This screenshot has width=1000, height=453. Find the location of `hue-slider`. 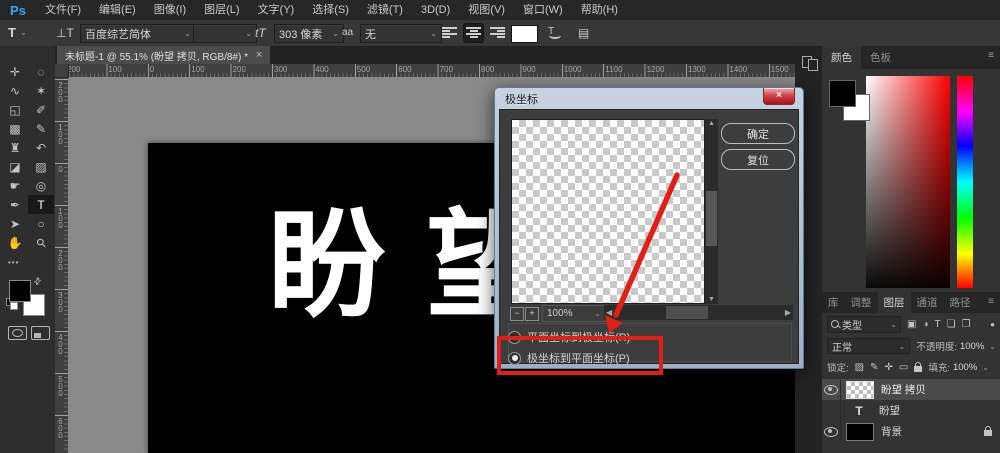

hue-slider is located at coordinates (965, 182).